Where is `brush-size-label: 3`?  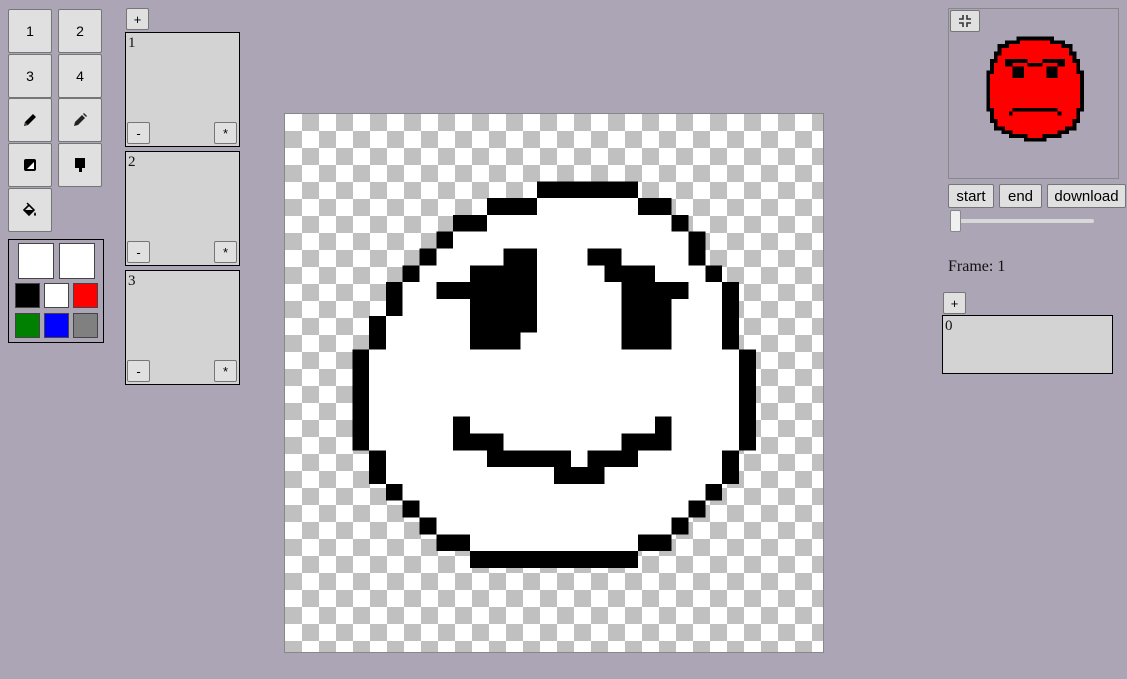 brush-size-label: 3 is located at coordinates (30, 76).